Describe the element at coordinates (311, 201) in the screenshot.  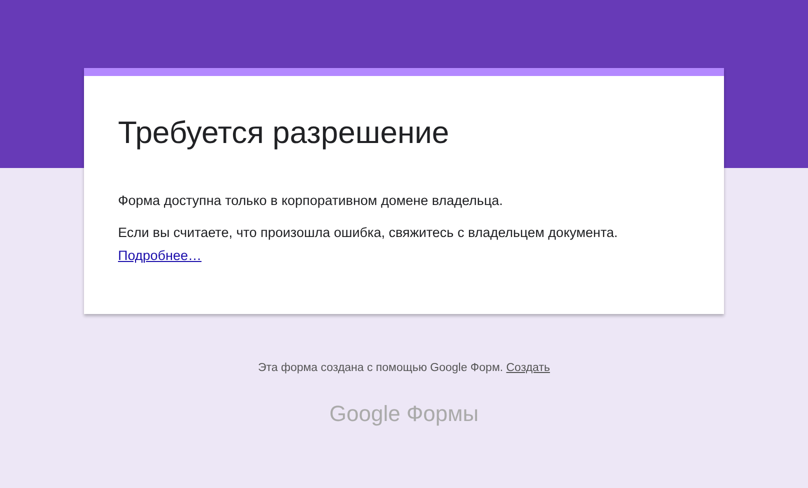
I see `message-text: Форма доступна только в корпоративном домене владельца.` at that location.